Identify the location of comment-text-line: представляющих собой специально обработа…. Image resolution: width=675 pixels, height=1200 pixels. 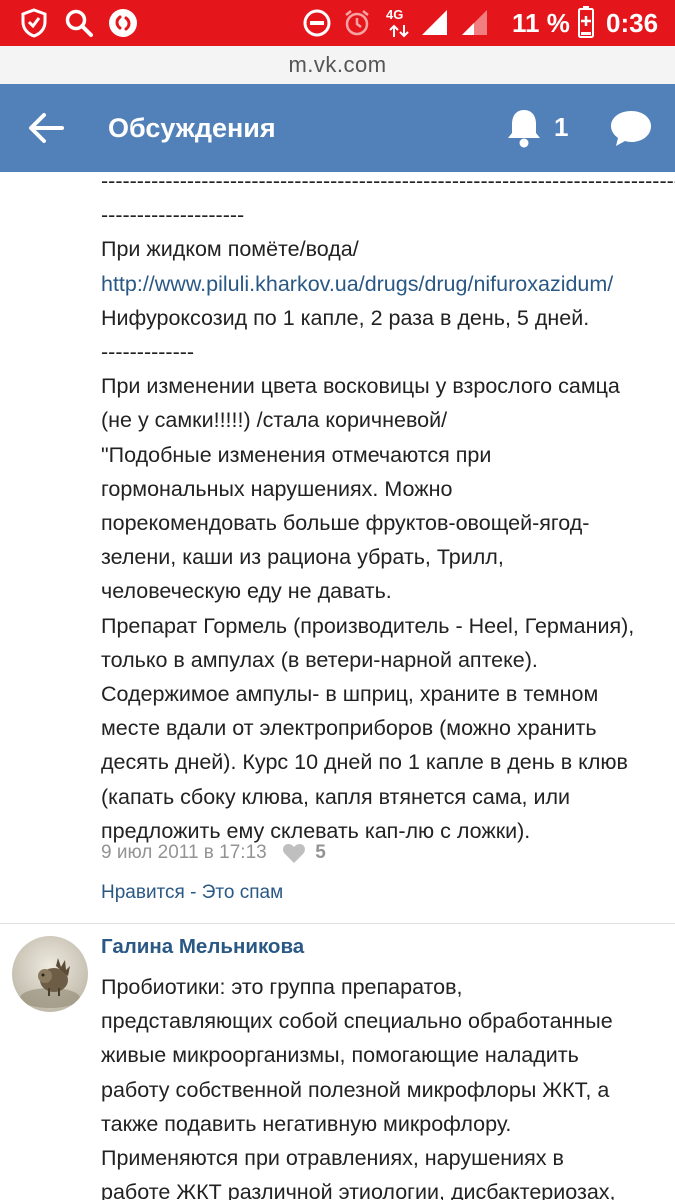
(357, 1021).